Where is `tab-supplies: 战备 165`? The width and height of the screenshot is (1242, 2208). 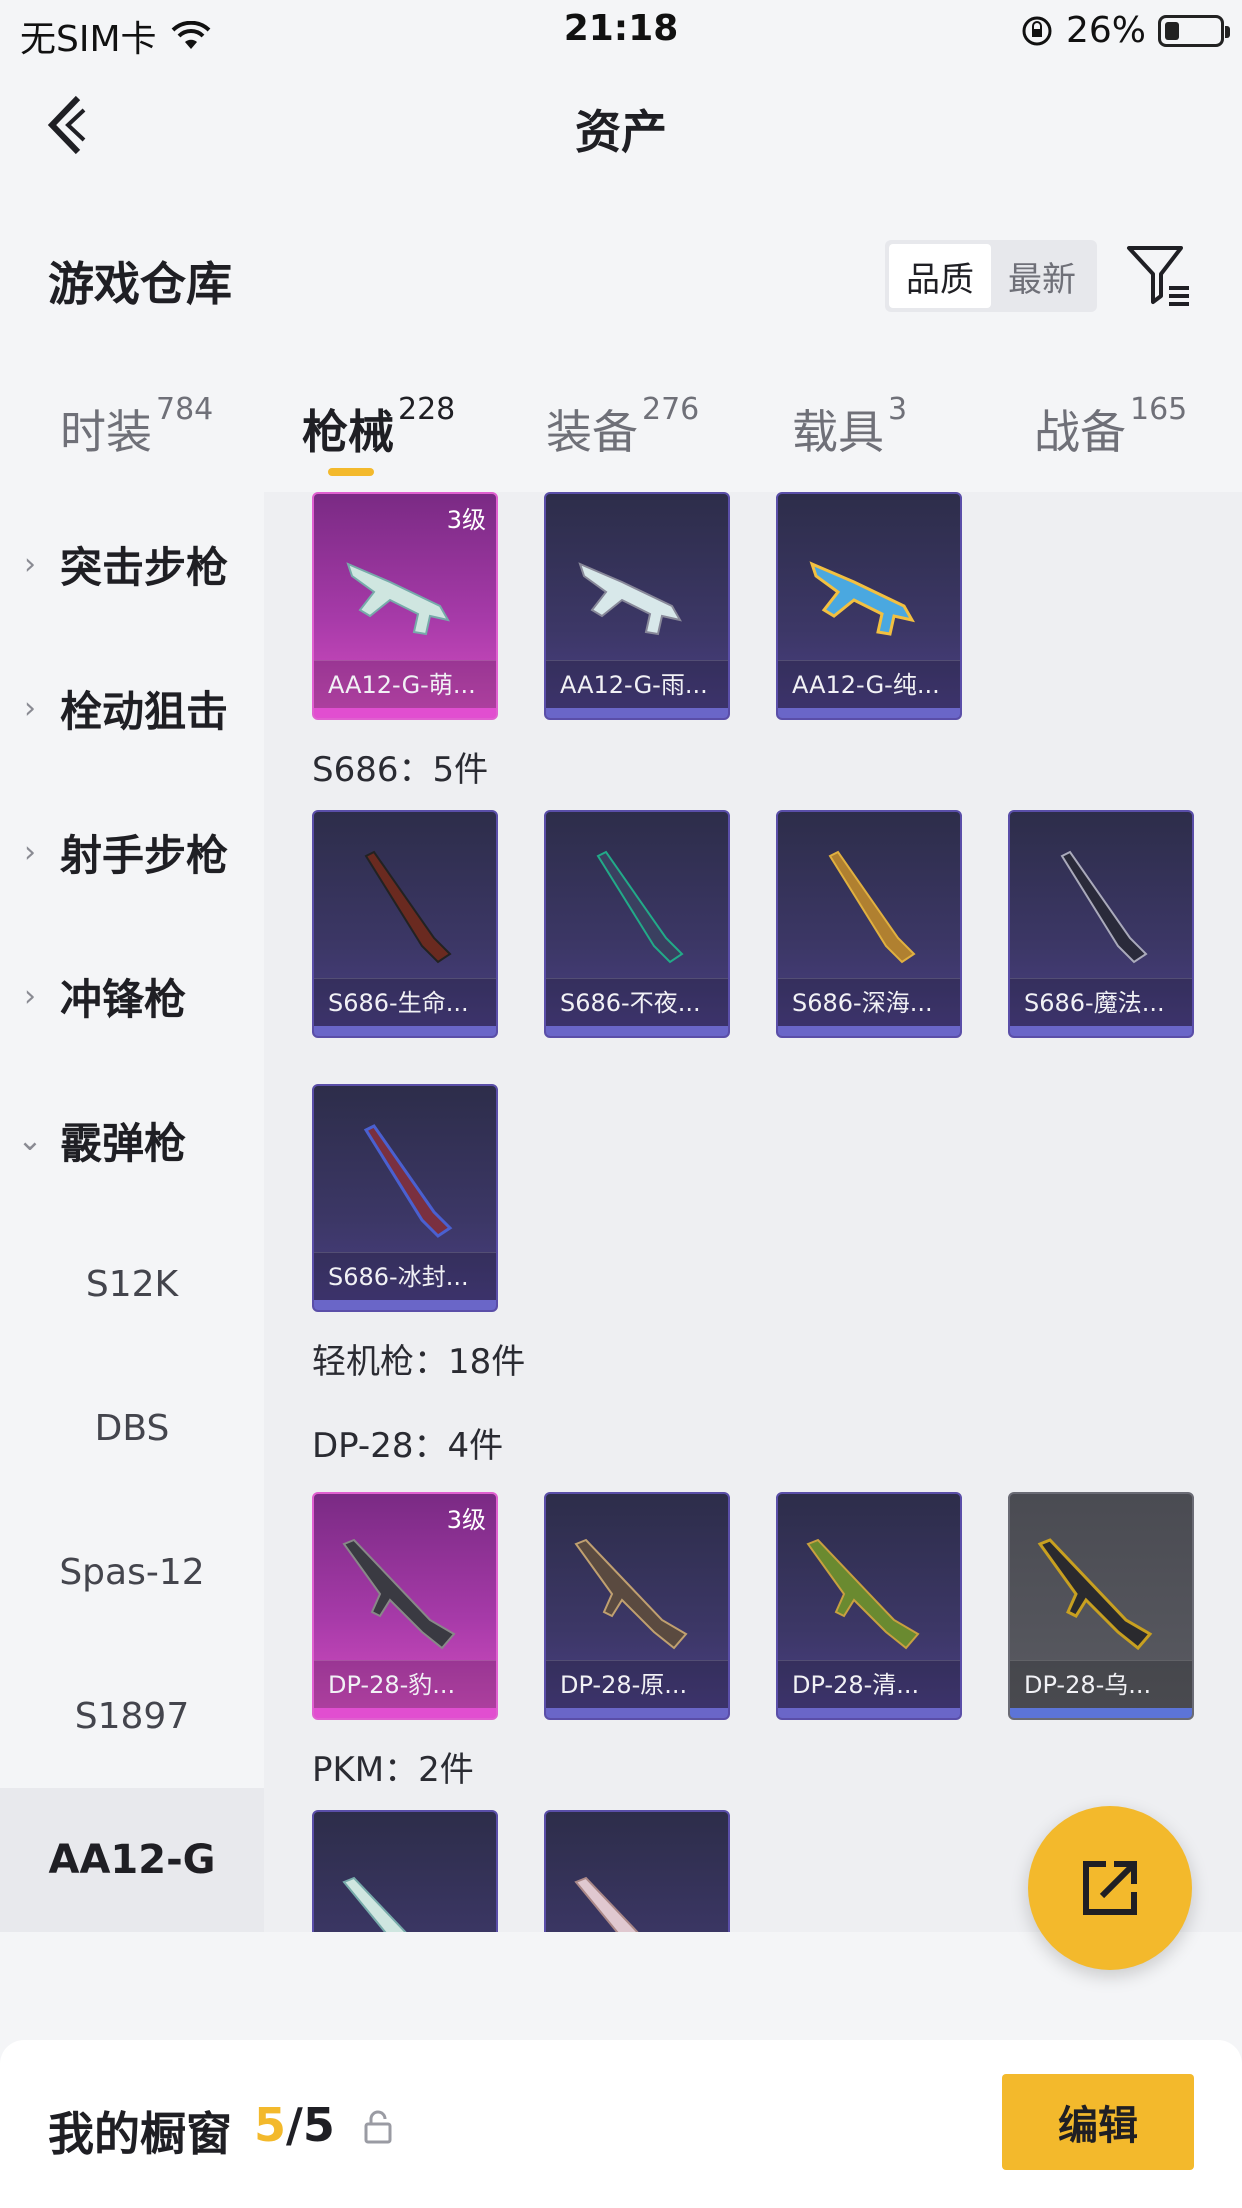 tab-supplies: 战备 165 is located at coordinates (1110, 427).